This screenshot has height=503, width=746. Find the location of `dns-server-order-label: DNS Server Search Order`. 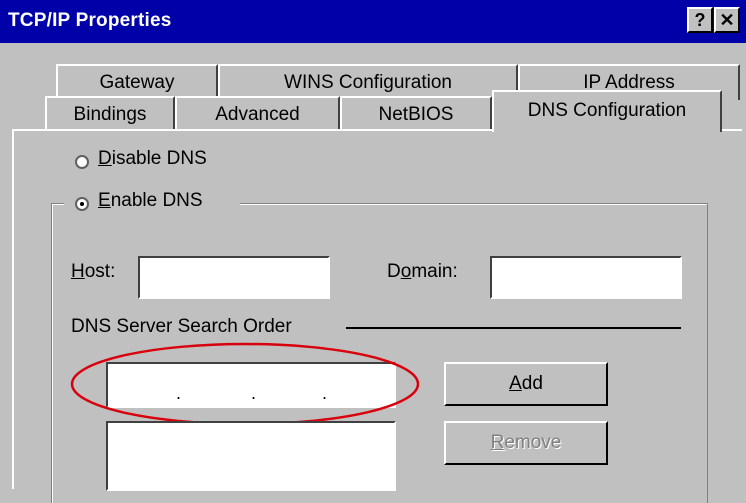

dns-server-order-label: DNS Server Search Order is located at coordinates (181, 326).